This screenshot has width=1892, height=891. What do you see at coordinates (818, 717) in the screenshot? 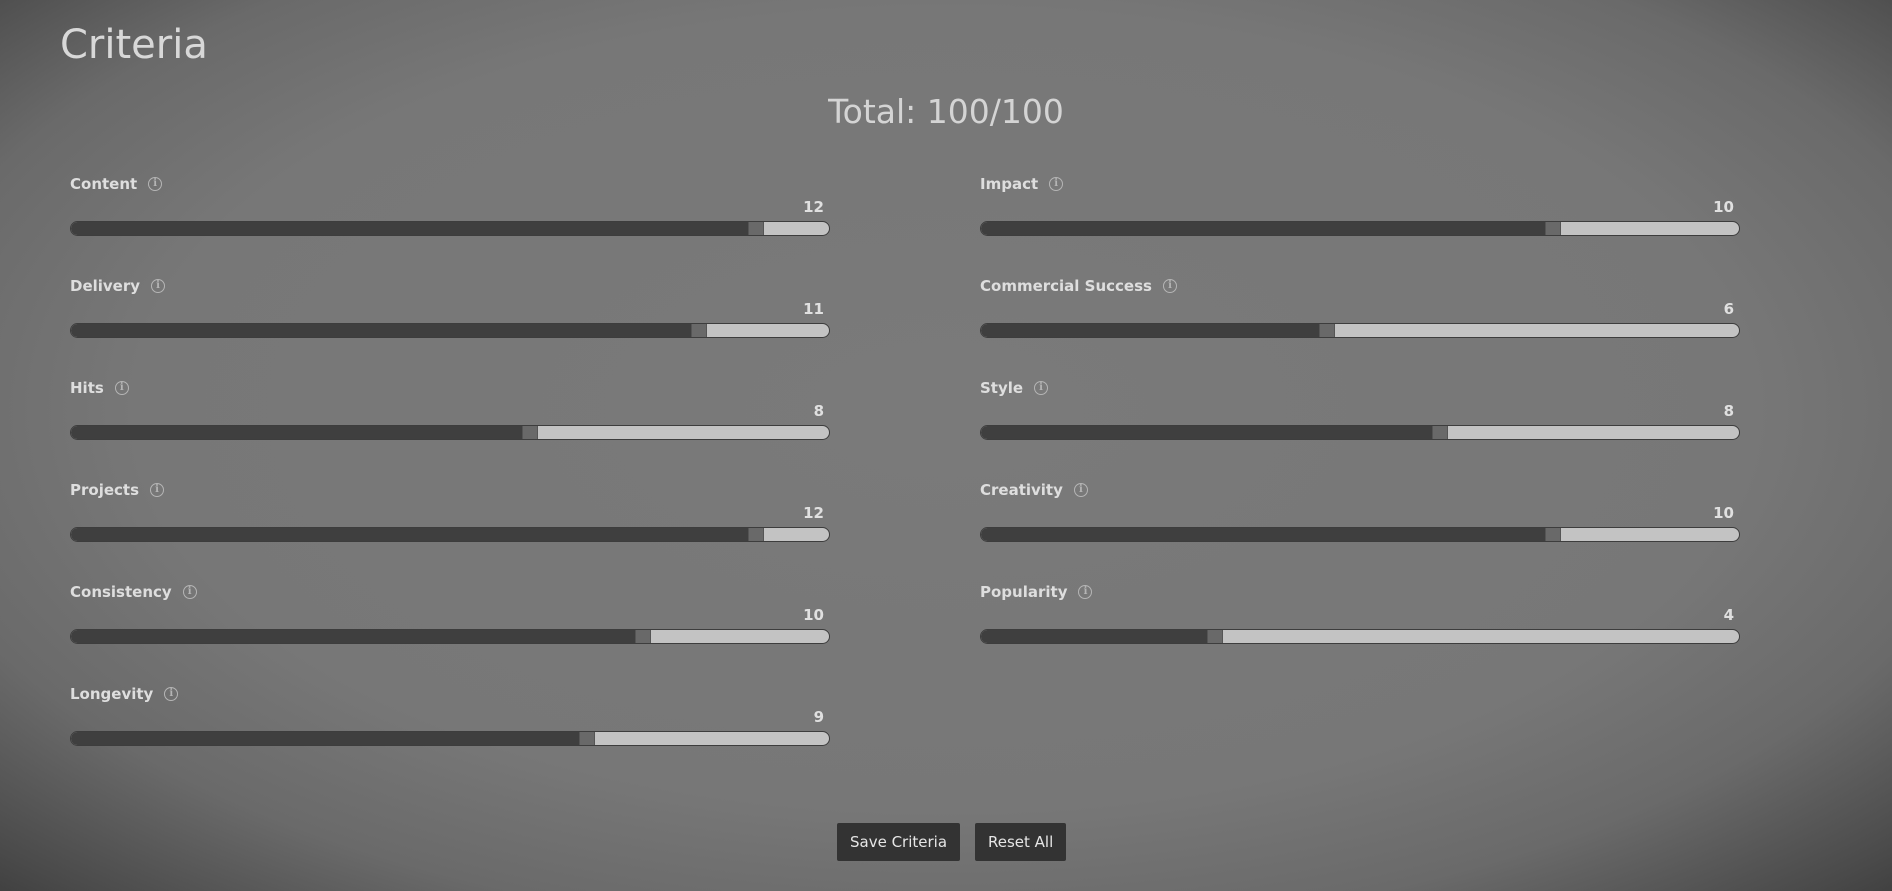
I see `criterion-value: 9` at bounding box center [818, 717].